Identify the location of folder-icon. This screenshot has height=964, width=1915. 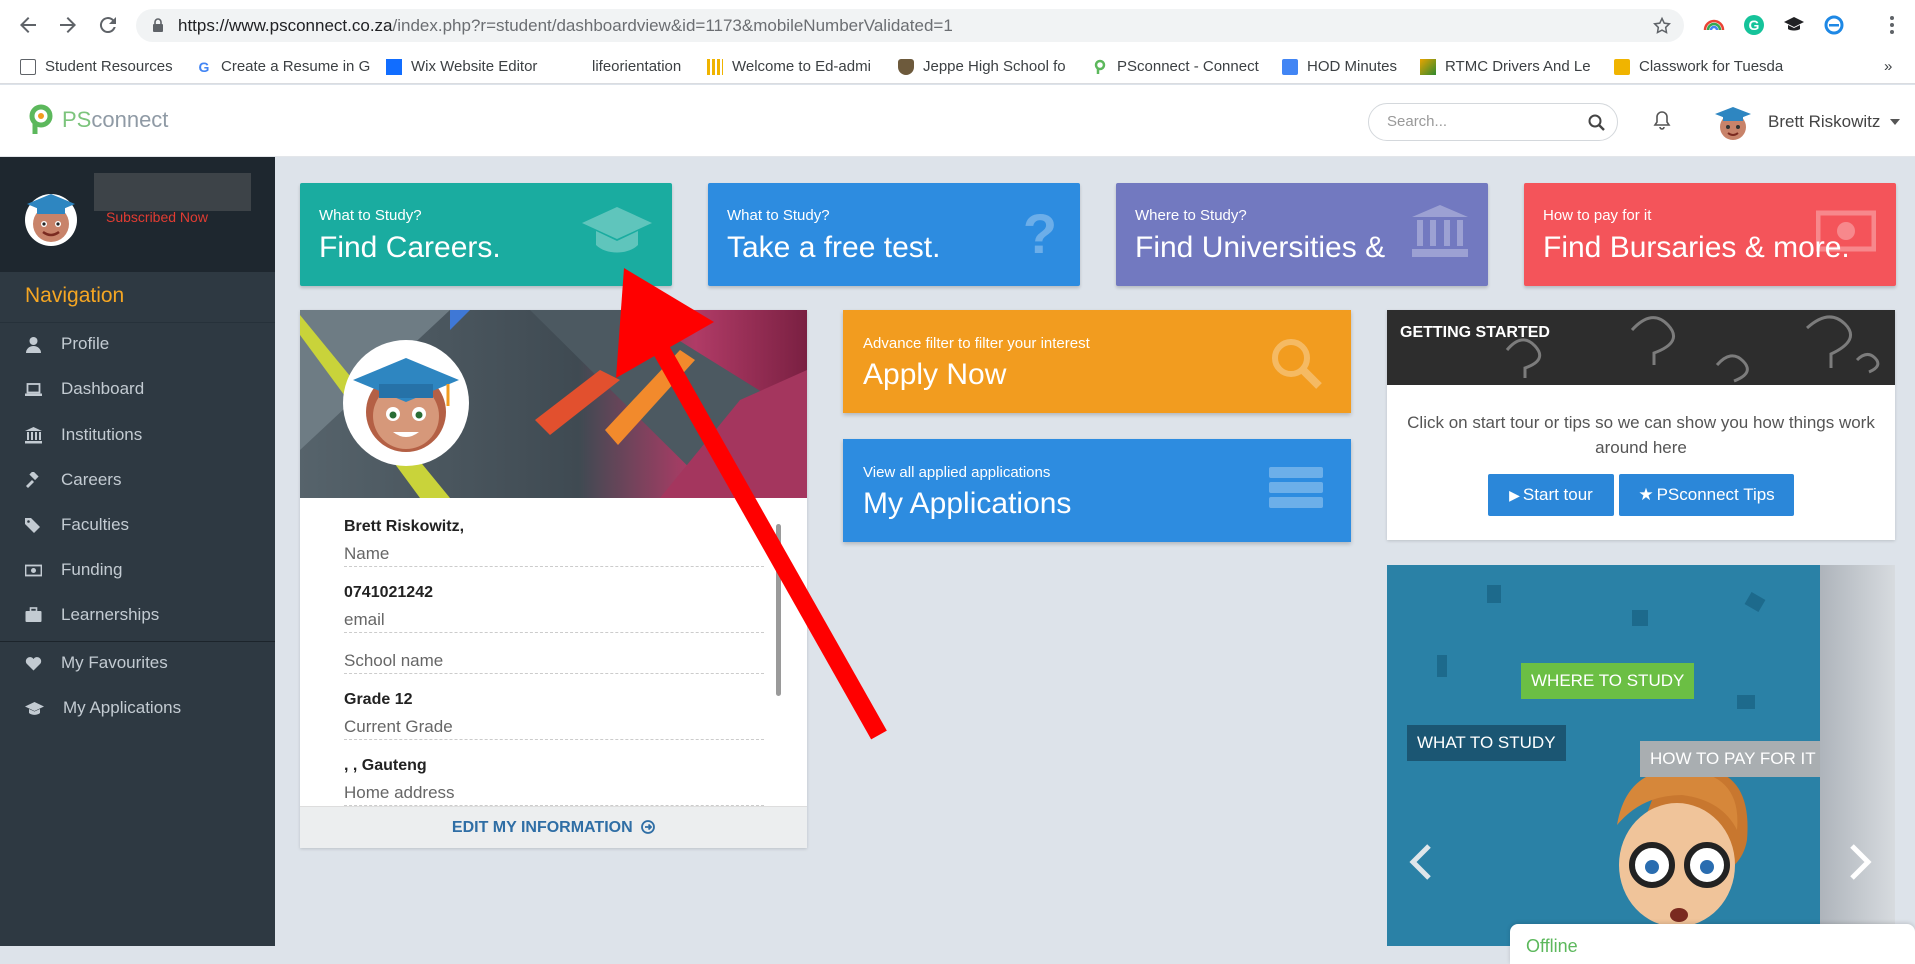
(28, 67).